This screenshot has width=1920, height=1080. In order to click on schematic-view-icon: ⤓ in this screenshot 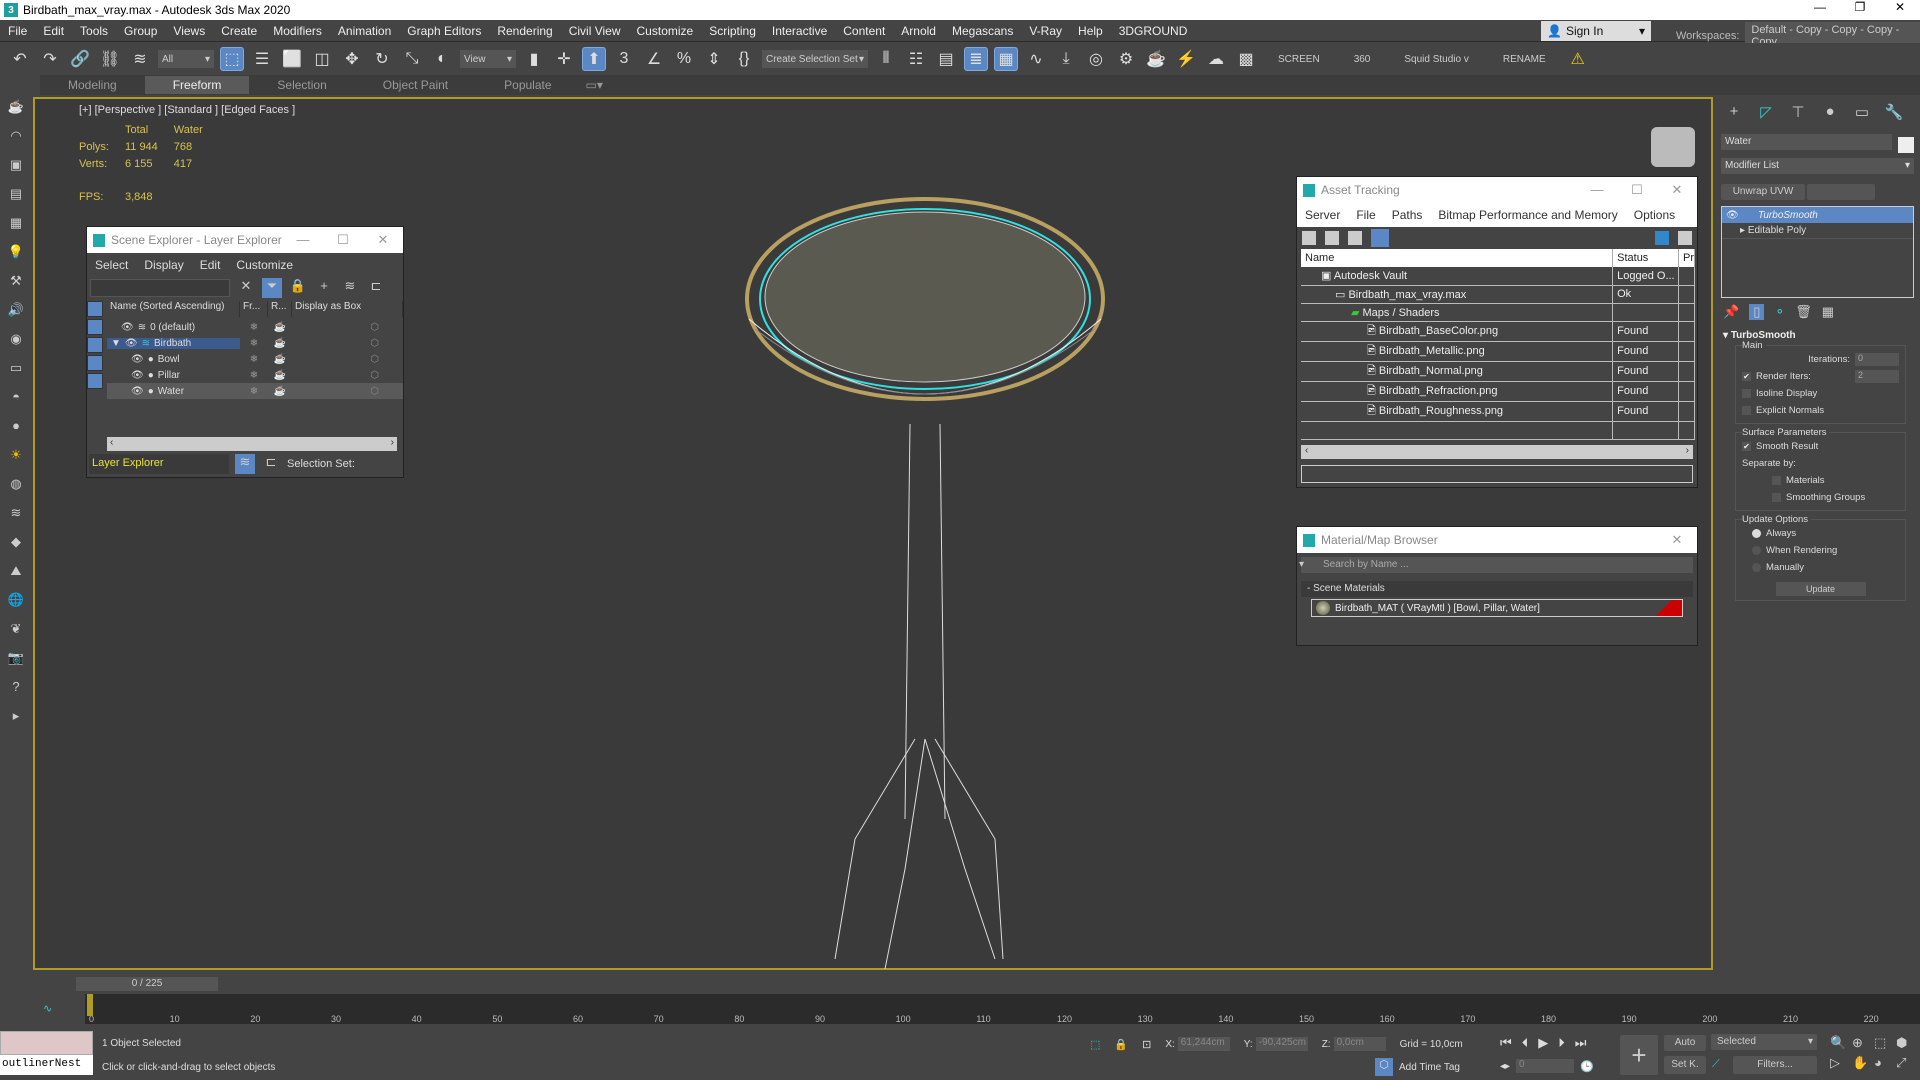, I will do `click(1066, 59)`.